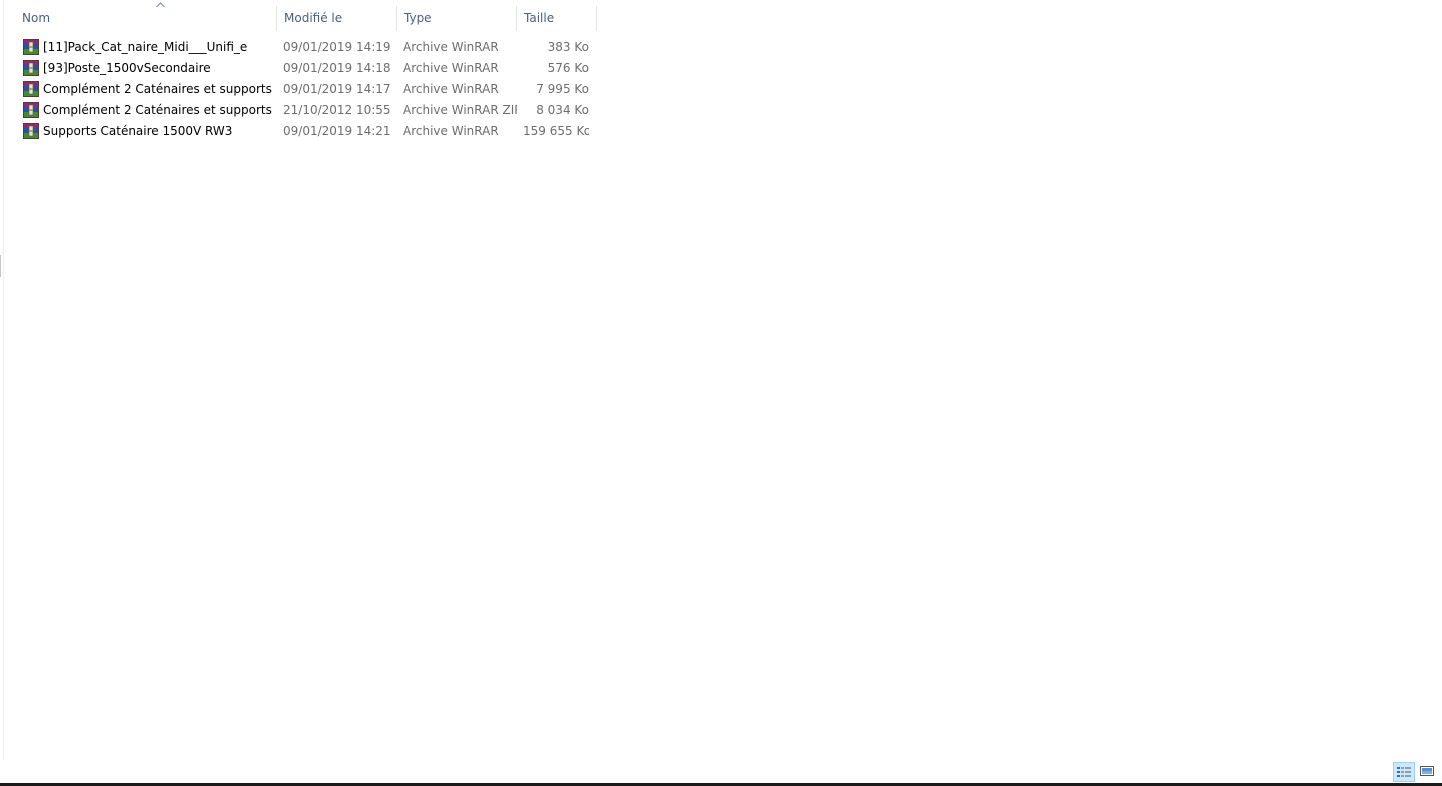  Describe the element at coordinates (337, 47) in the screenshot. I see `file-modified: 09/01/2019 14:19` at that location.